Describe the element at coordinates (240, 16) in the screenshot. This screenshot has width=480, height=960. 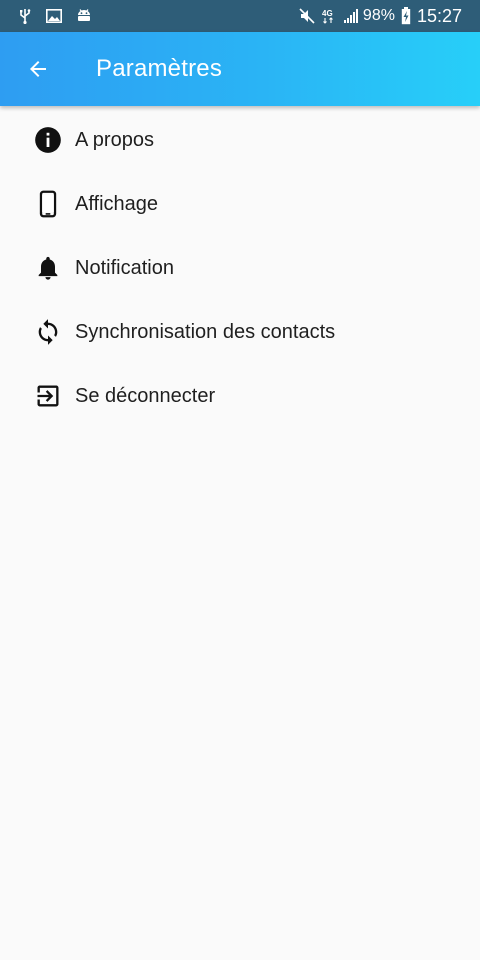
I see `status-bar: 4G 98% 15:27` at that location.